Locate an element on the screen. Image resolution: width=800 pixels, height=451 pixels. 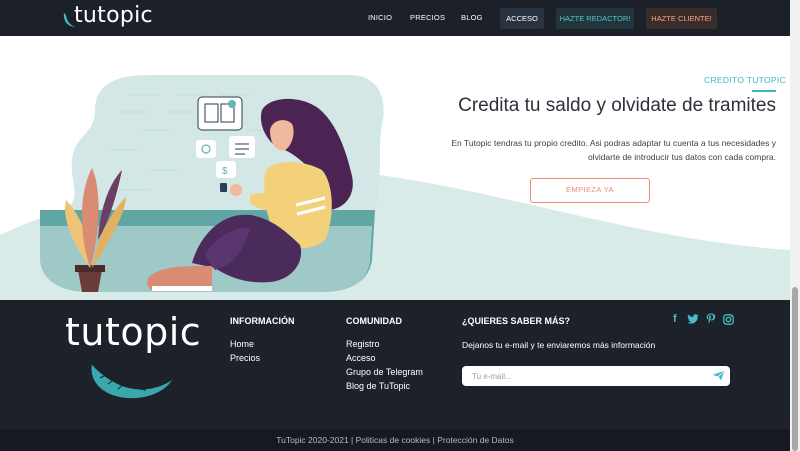
footer-feather-icon is located at coordinates (131, 381).